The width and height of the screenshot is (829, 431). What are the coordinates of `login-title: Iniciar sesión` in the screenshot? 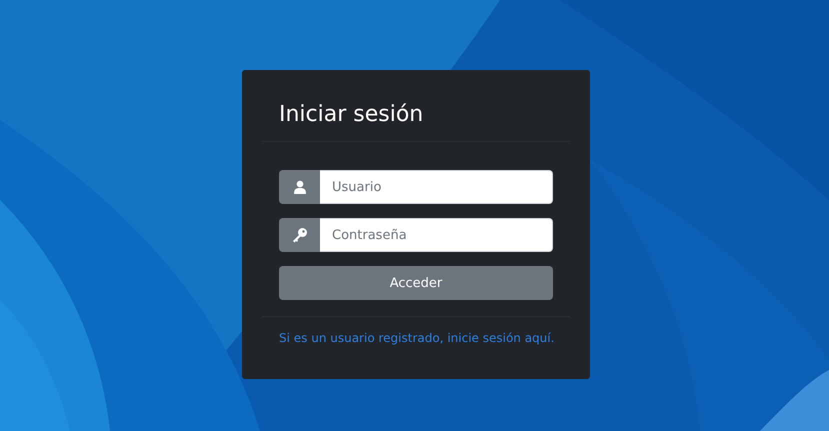 It's located at (416, 106).